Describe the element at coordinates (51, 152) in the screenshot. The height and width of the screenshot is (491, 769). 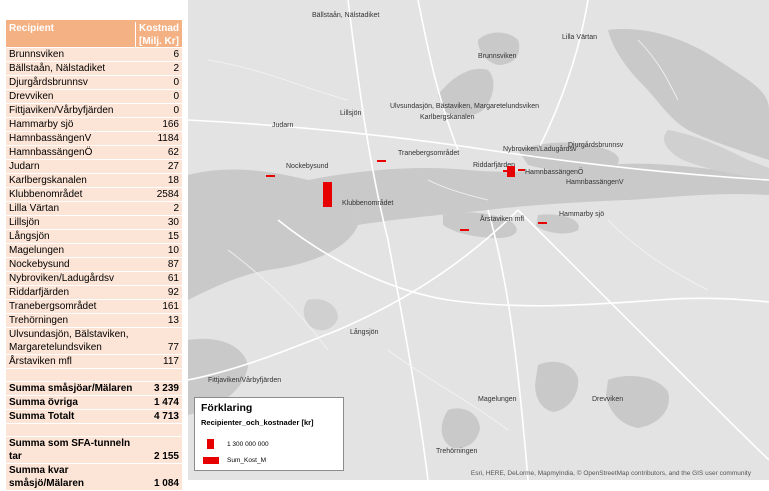
I see `table-name: HamnbassängenÖ` at that location.